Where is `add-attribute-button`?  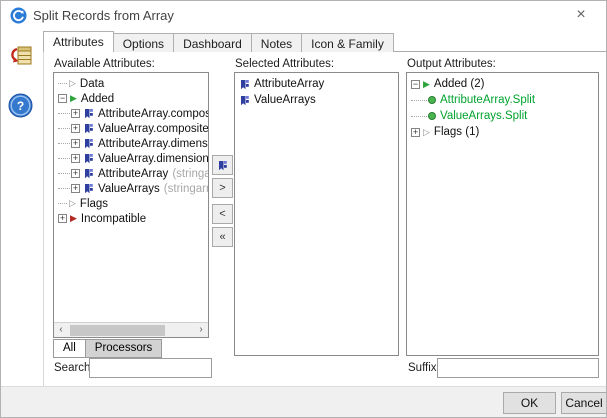
add-attribute-button is located at coordinates (222, 165).